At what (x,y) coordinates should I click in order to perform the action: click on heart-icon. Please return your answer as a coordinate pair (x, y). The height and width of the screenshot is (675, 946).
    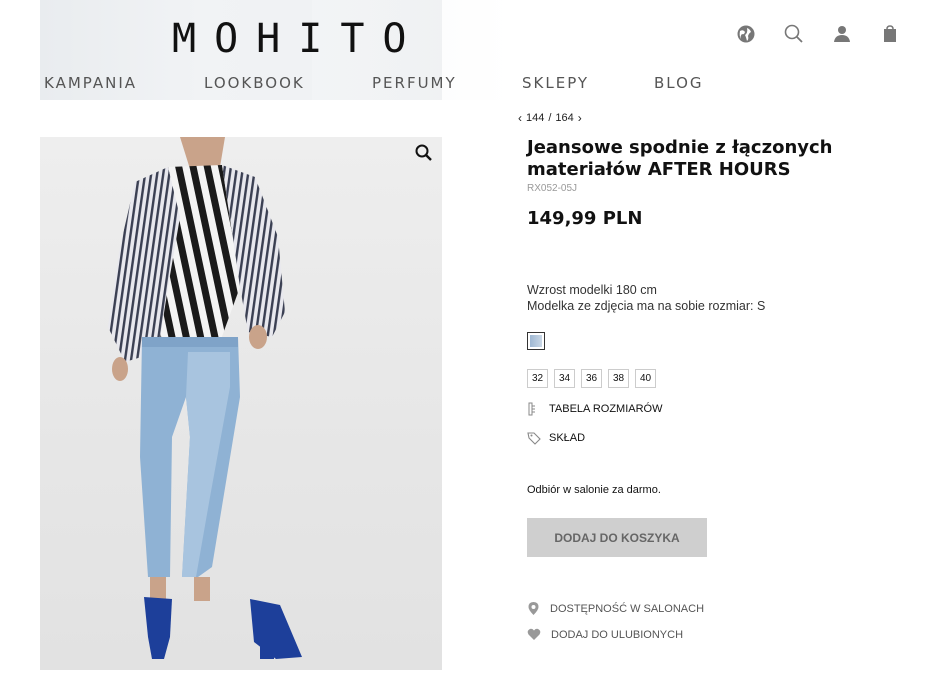
    Looking at the image, I should click on (534, 634).